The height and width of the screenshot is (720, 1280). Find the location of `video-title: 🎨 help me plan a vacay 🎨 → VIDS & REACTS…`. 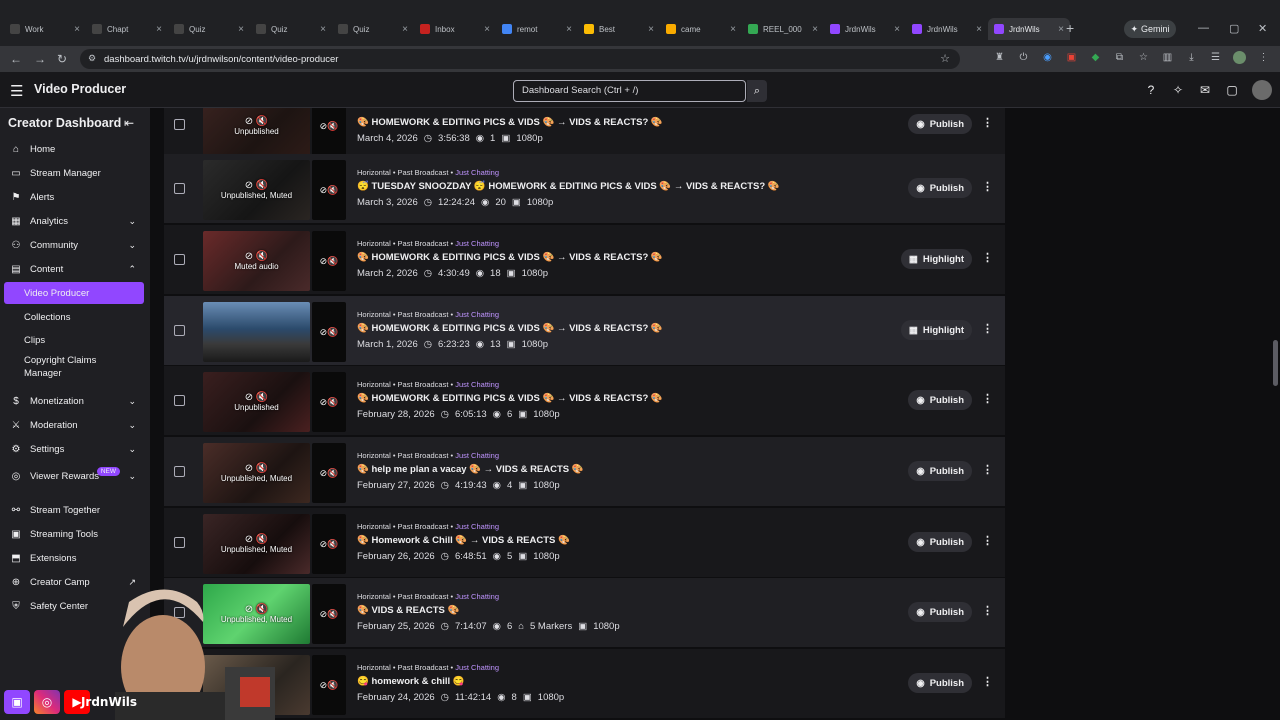

video-title: 🎨 help me plan a vacay 🎨 → VIDS & REACTS… is located at coordinates (470, 469).